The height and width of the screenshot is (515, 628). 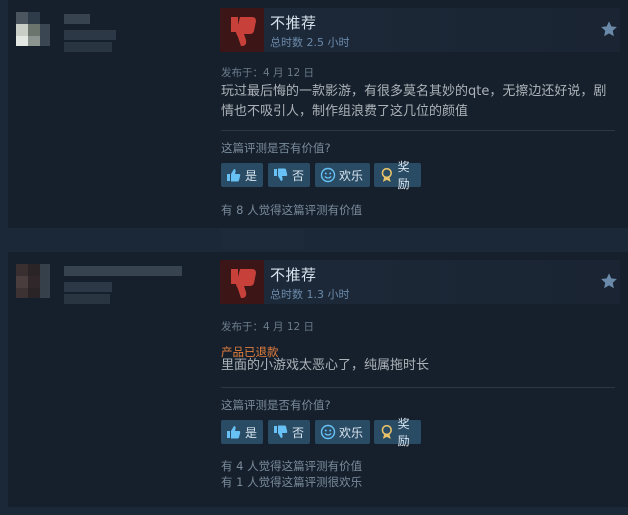 What do you see at coordinates (292, 482) in the screenshot?
I see `funny-tally: 有 1 人觉得这篇评测很欢乐` at bounding box center [292, 482].